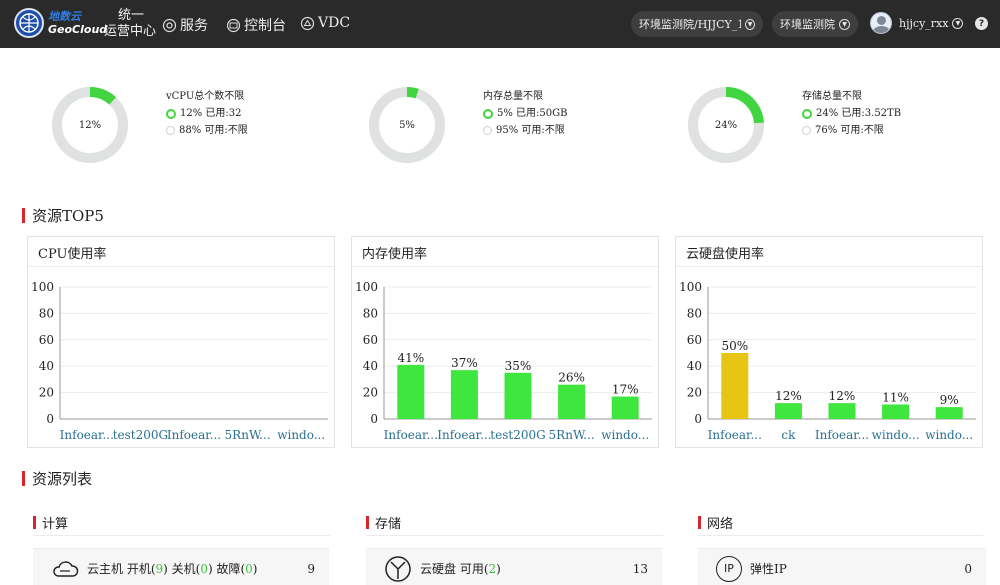 The width and height of the screenshot is (1000, 585). What do you see at coordinates (460, 569) in the screenshot?
I see `cloud-disk-status: 云硬盘 可用(2)` at bounding box center [460, 569].